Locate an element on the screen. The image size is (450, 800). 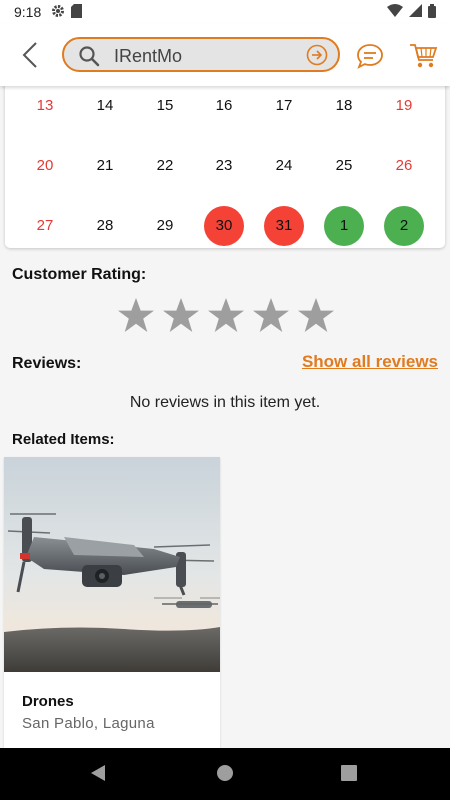
recents-square-icon is located at coordinates (349, 775).